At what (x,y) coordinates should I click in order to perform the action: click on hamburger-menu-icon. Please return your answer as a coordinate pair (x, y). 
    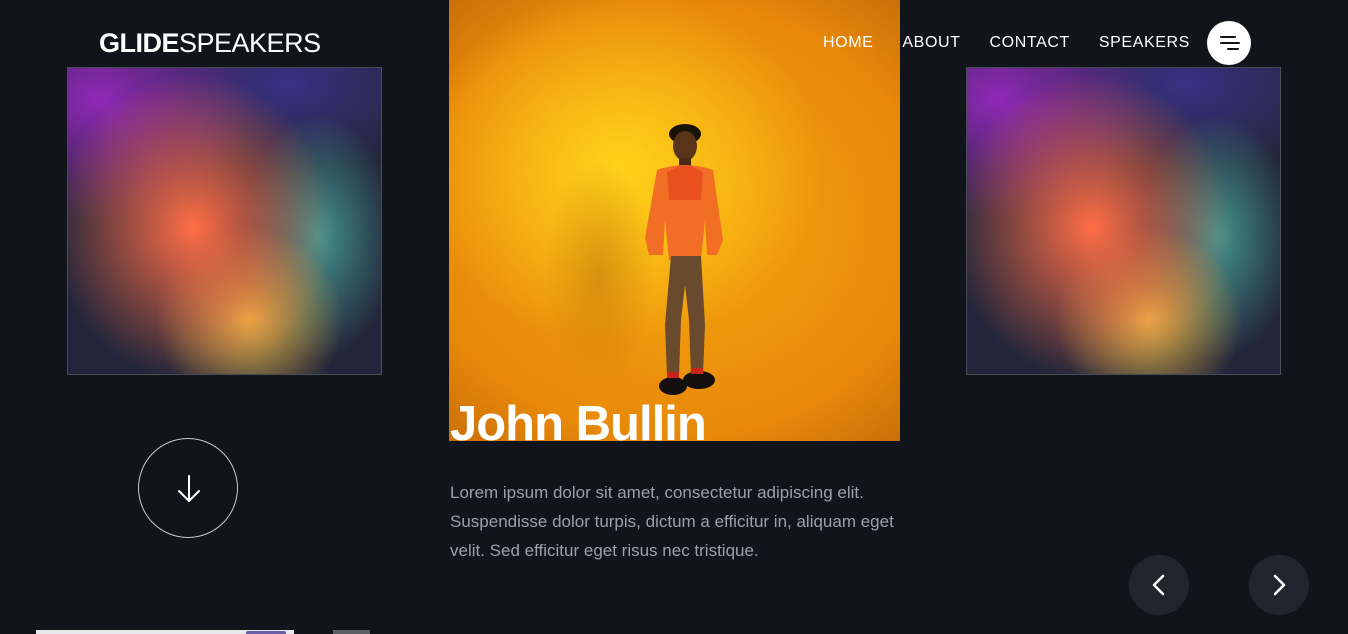
    Looking at the image, I should click on (1229, 43).